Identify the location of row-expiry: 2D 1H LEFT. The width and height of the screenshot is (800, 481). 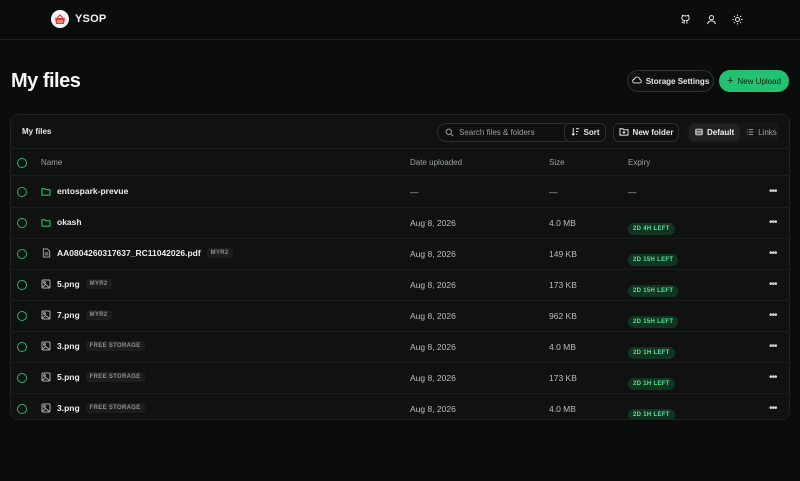
(651, 411).